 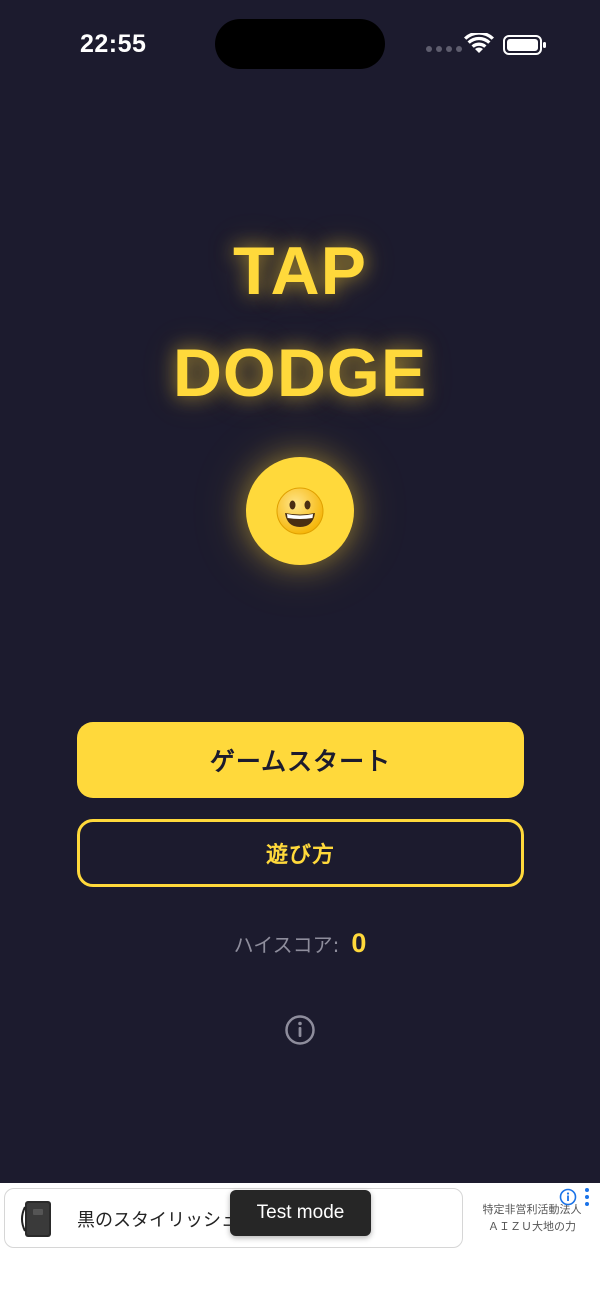 What do you see at coordinates (113, 44) in the screenshot?
I see `status-time: 22:55` at bounding box center [113, 44].